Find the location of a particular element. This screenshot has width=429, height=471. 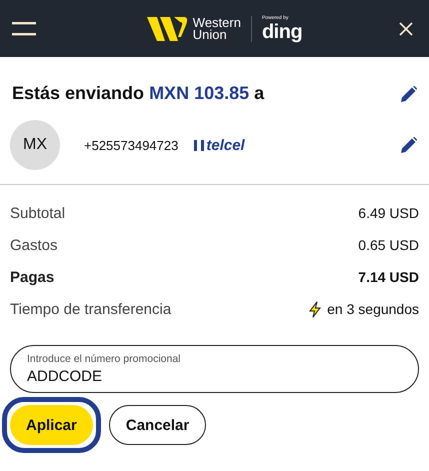

summary-value: 0.65 USD is located at coordinates (388, 245).